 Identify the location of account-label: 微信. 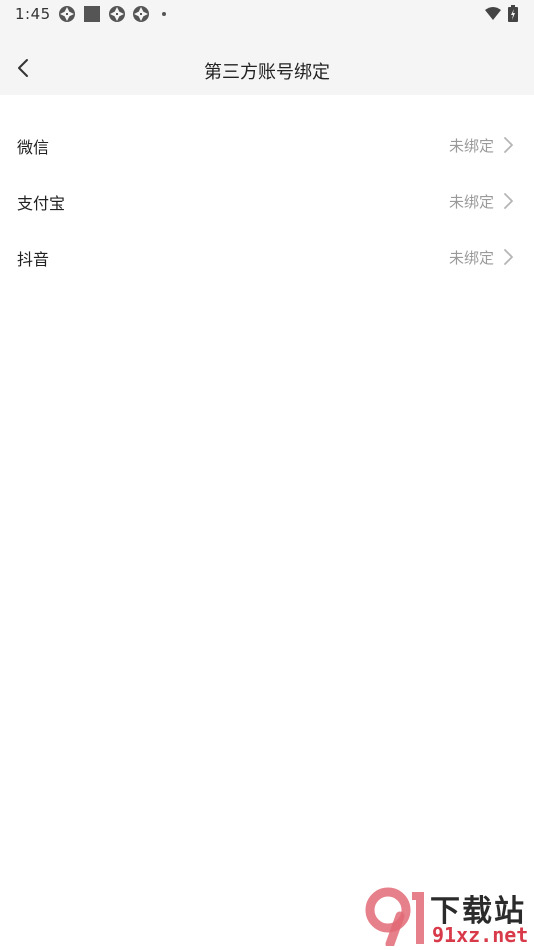
(33, 147).